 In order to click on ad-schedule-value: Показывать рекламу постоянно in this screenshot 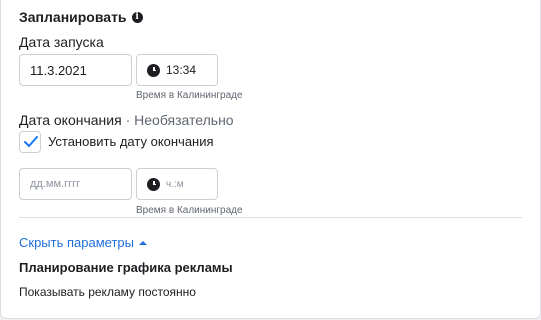, I will do `click(107, 292)`.